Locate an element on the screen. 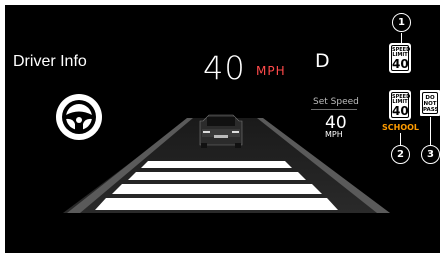 The image size is (445, 257). callout-3: 3 is located at coordinates (430, 154).